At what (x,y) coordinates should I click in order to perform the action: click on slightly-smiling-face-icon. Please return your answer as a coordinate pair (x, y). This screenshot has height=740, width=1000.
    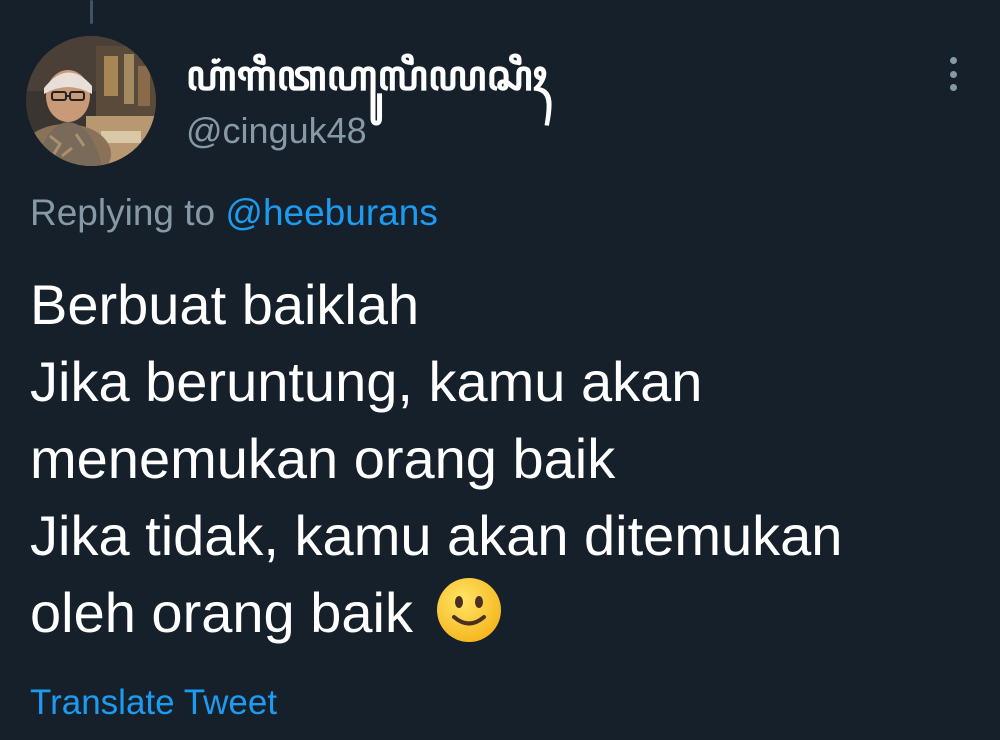
    Looking at the image, I should click on (468, 610).